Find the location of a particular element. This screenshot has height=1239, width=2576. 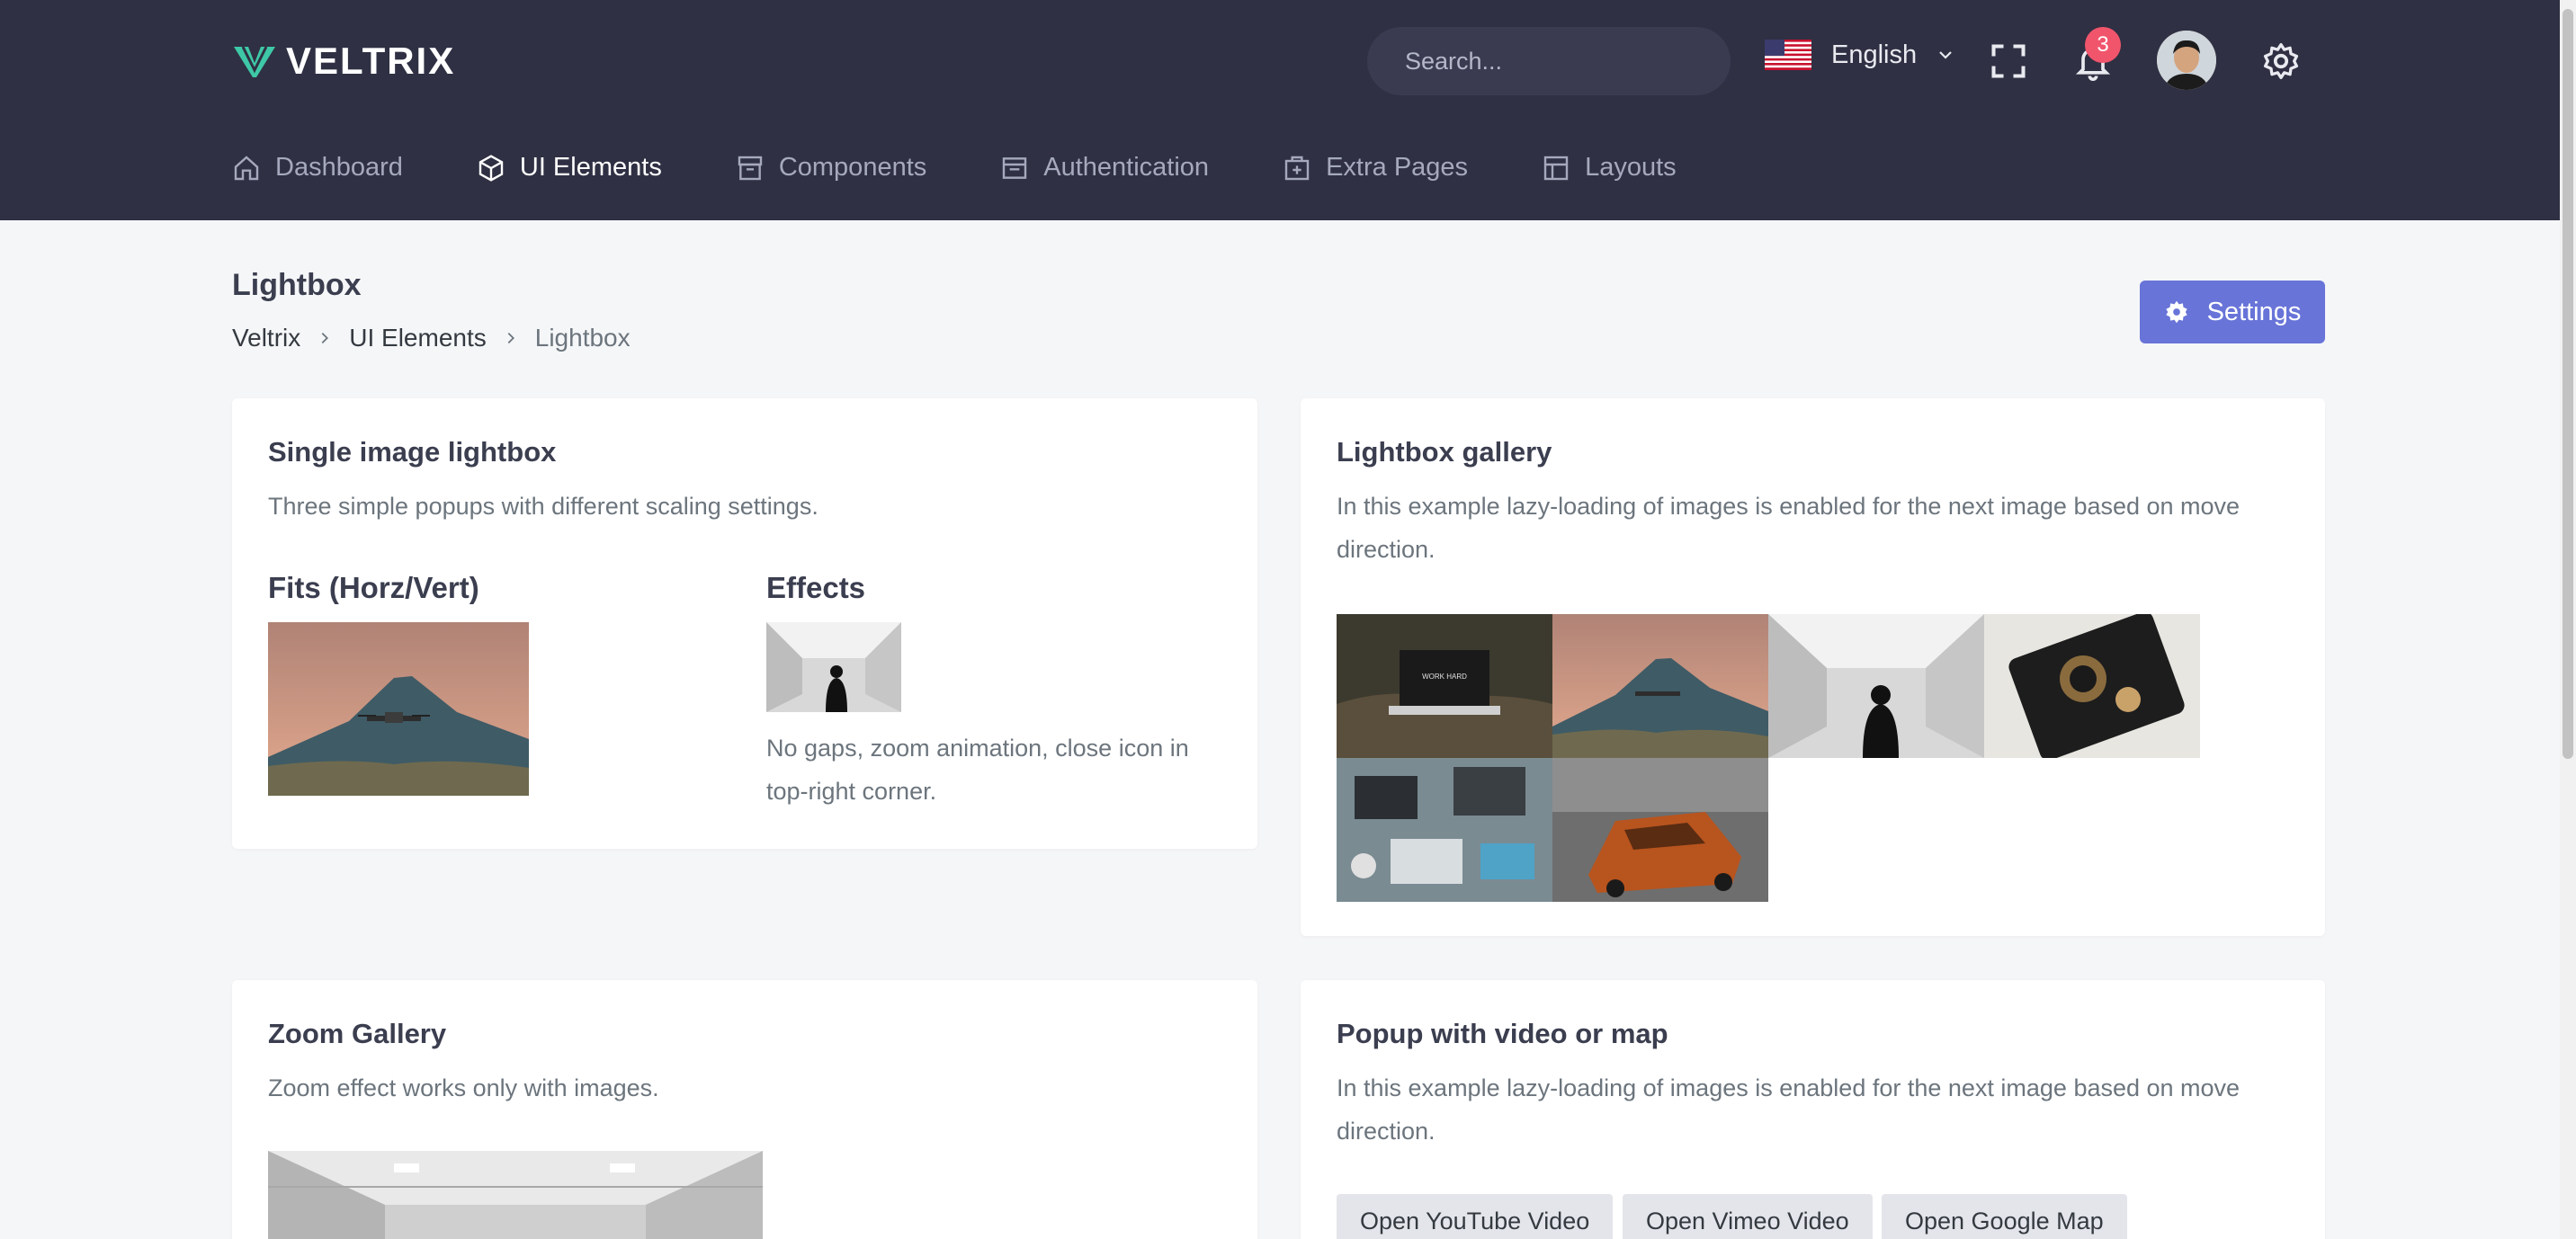

laptop-rock-image: WORK HARD is located at coordinates (1444, 686).